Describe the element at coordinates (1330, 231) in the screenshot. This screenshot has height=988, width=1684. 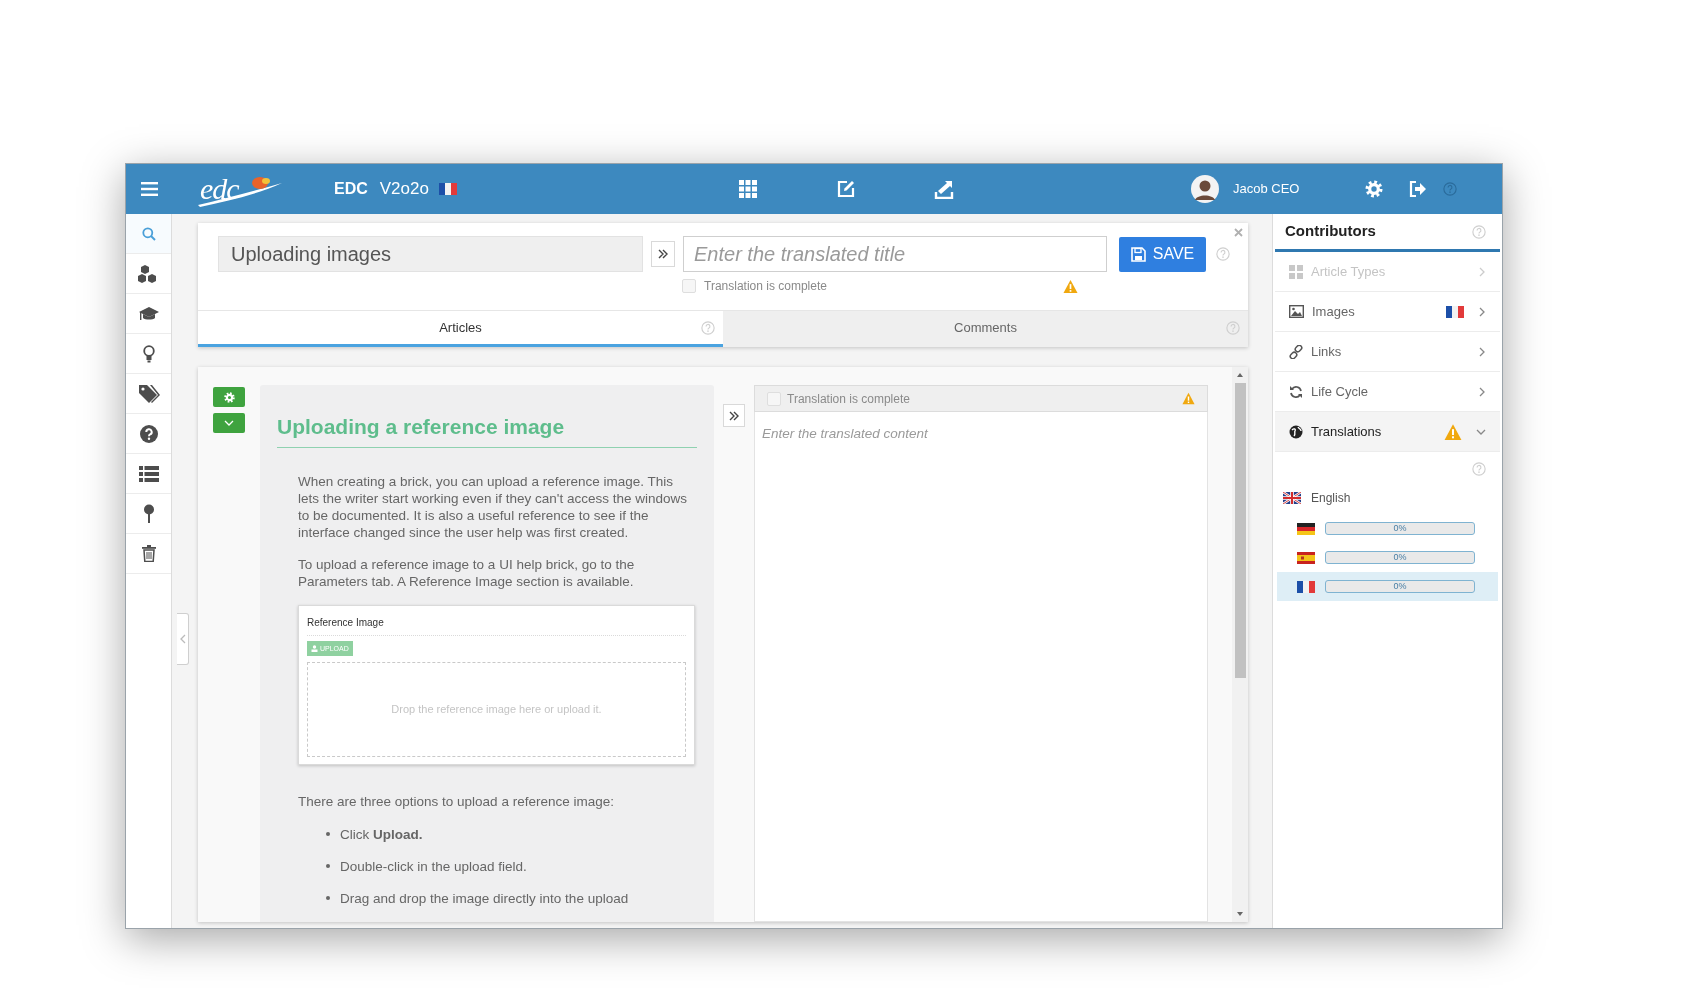
I see `panel-title: Contributors` at that location.